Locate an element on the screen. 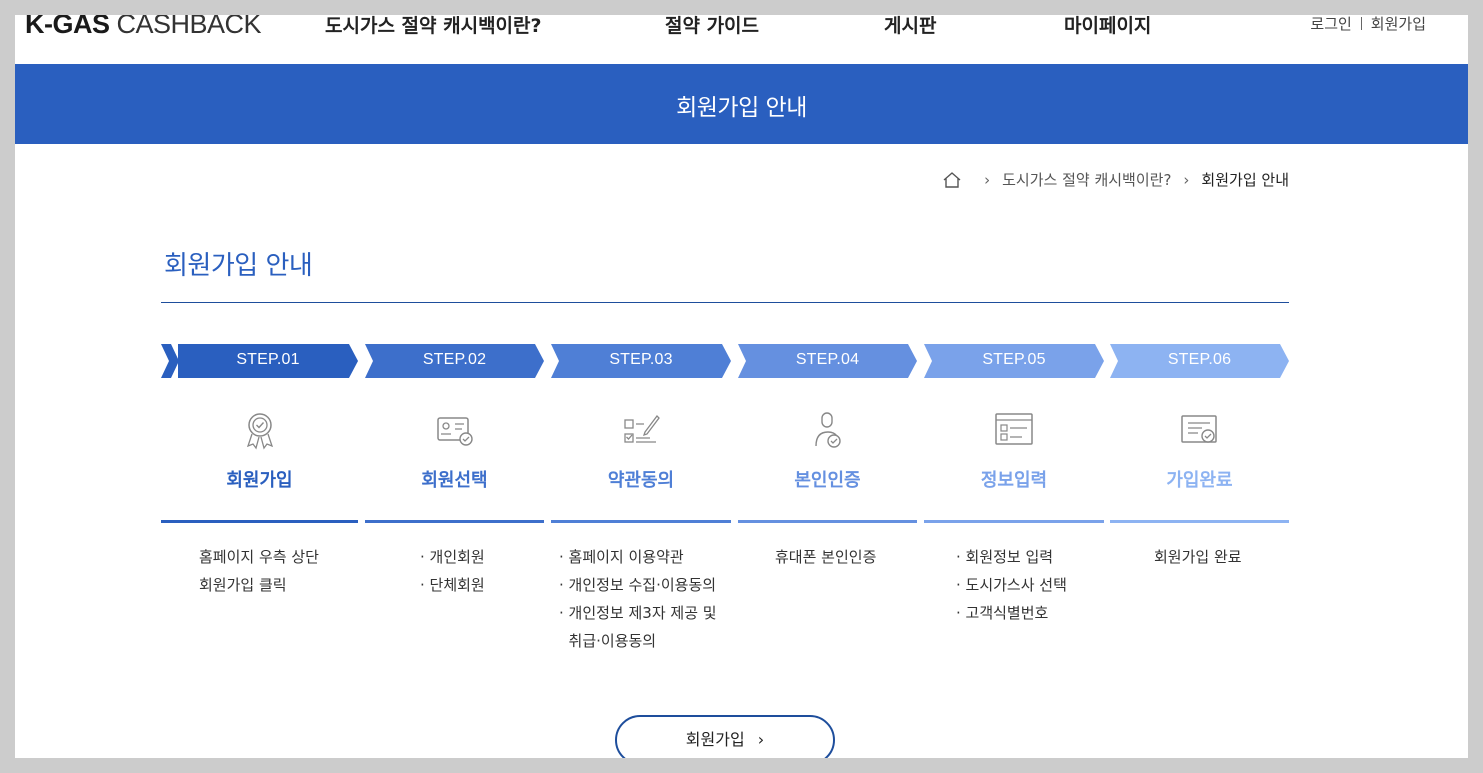 Image resolution: width=1483 pixels, height=773 pixels. util-menu: 로그인 회원가입 is located at coordinates (1368, 24).